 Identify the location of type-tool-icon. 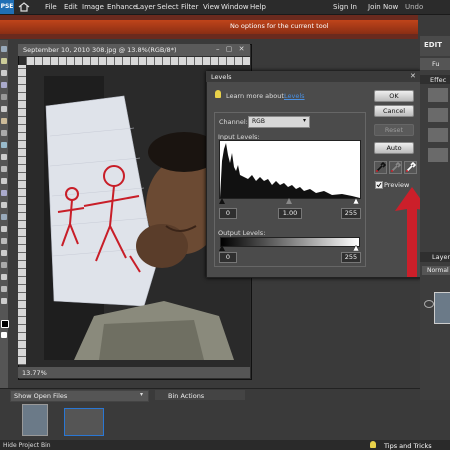
(4, 133).